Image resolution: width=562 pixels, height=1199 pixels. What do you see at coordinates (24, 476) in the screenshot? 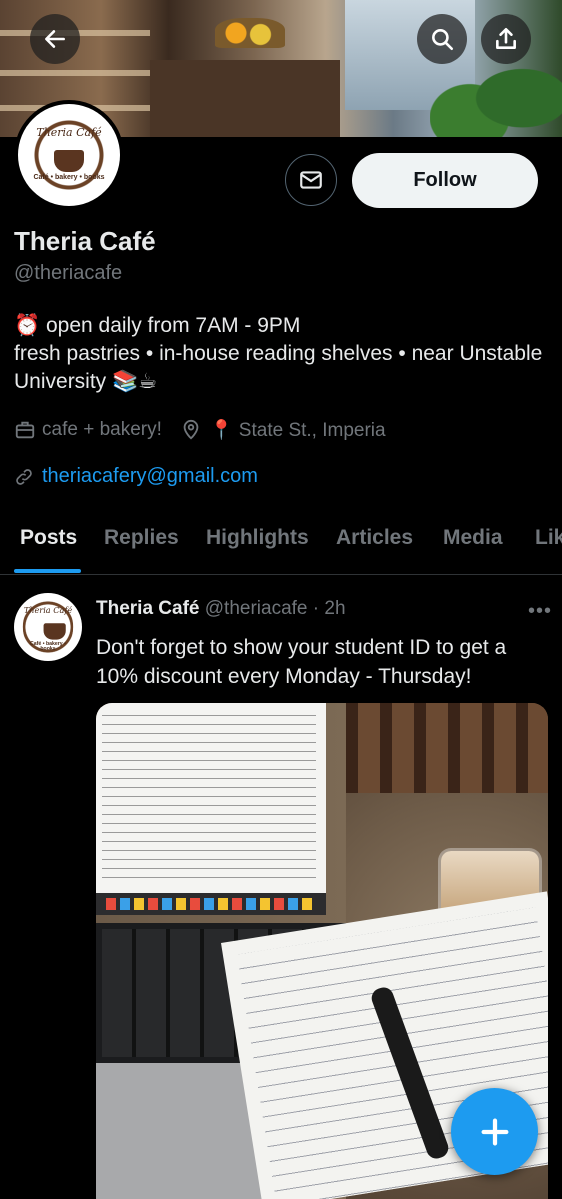
I see `link-icon` at bounding box center [24, 476].